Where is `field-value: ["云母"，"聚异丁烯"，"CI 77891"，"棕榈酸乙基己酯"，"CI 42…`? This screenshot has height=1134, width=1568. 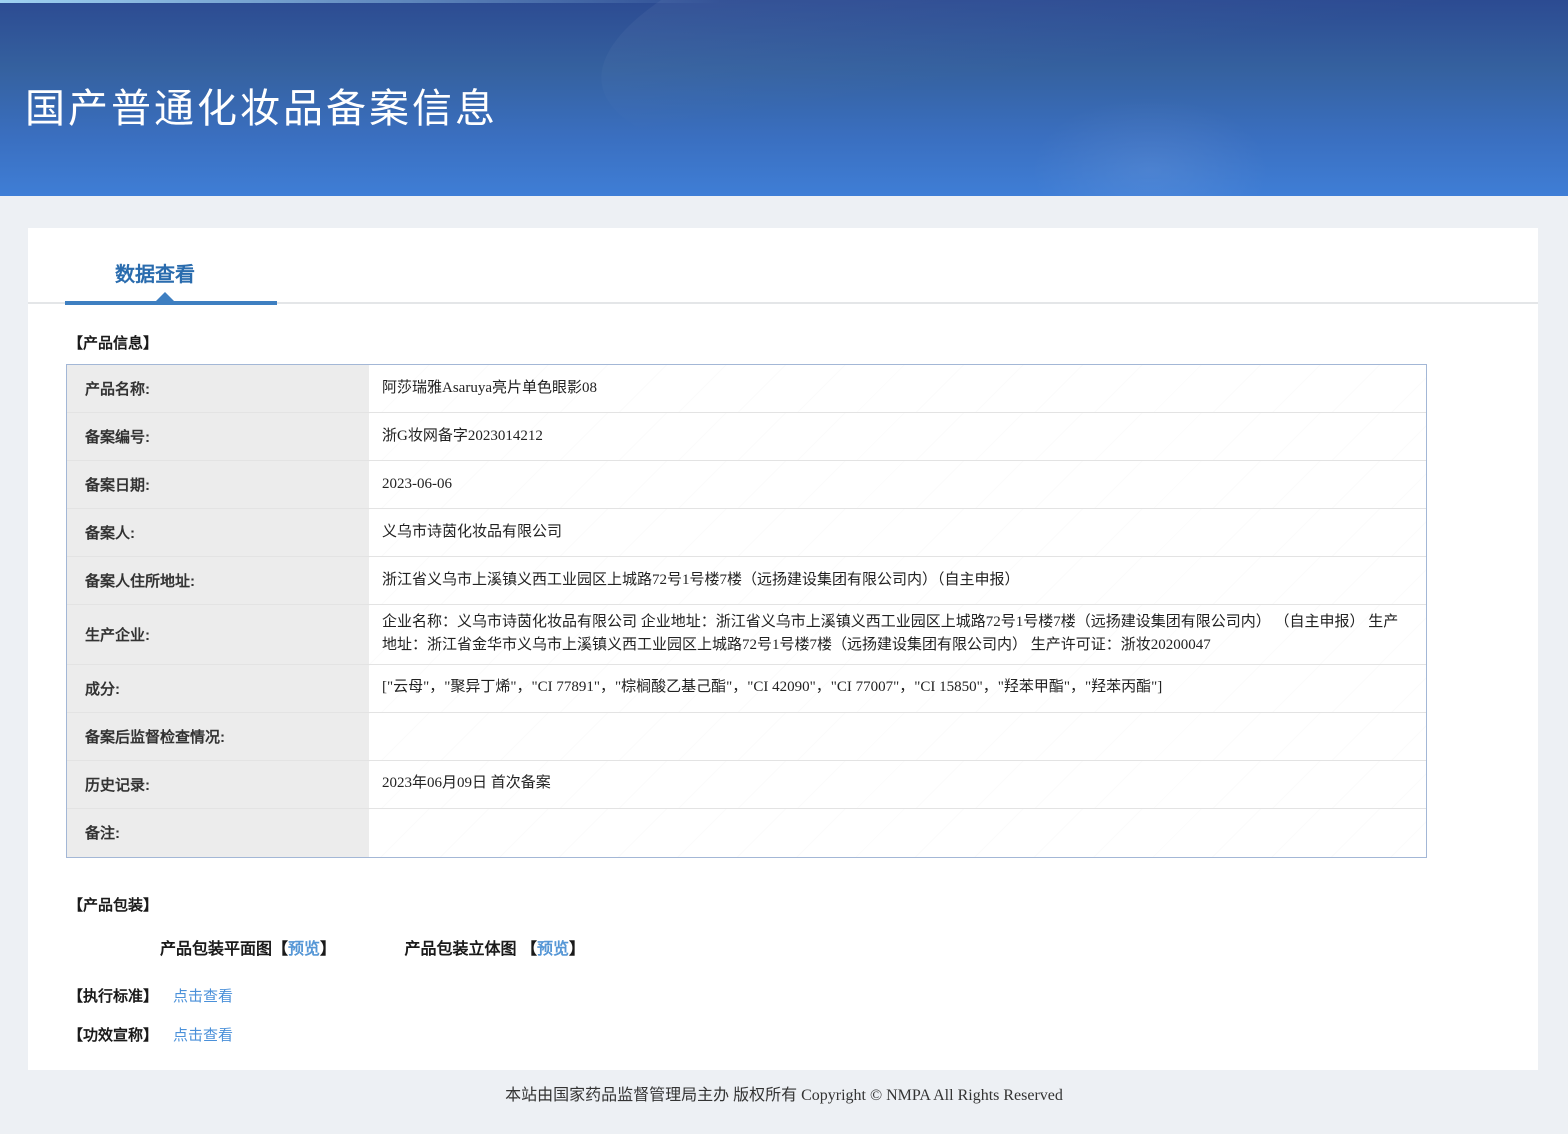 field-value: ["云母"，"聚异丁烯"，"CI 77891"，"棕榈酸乙基己酯"，"CI 42… is located at coordinates (897, 688).